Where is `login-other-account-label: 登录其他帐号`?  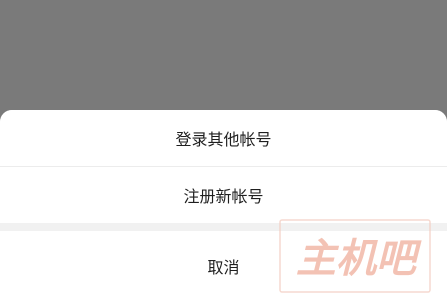
login-other-account-label: 登录其他帐号 is located at coordinates (223, 139).